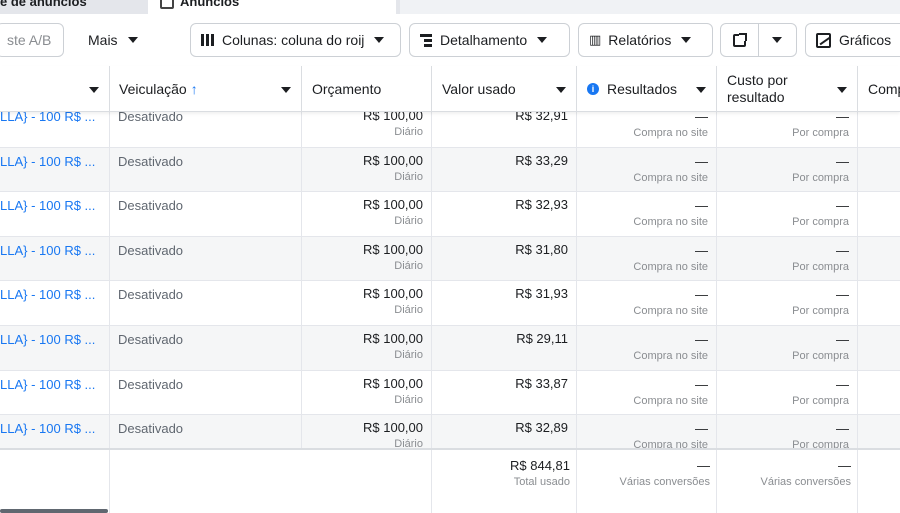 The height and width of the screenshot is (513, 900). I want to click on column-header-purchases: Comp, so click(879, 89).